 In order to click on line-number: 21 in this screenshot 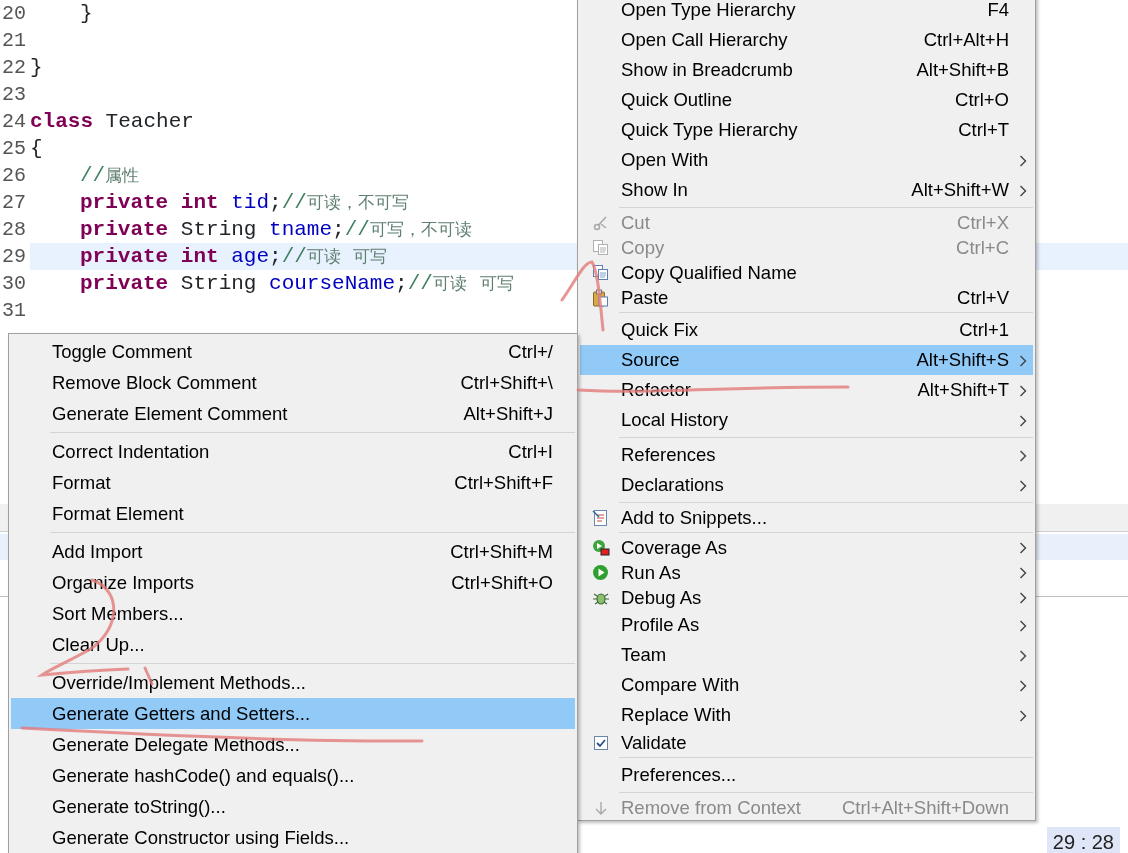, I will do `click(14, 40)`.